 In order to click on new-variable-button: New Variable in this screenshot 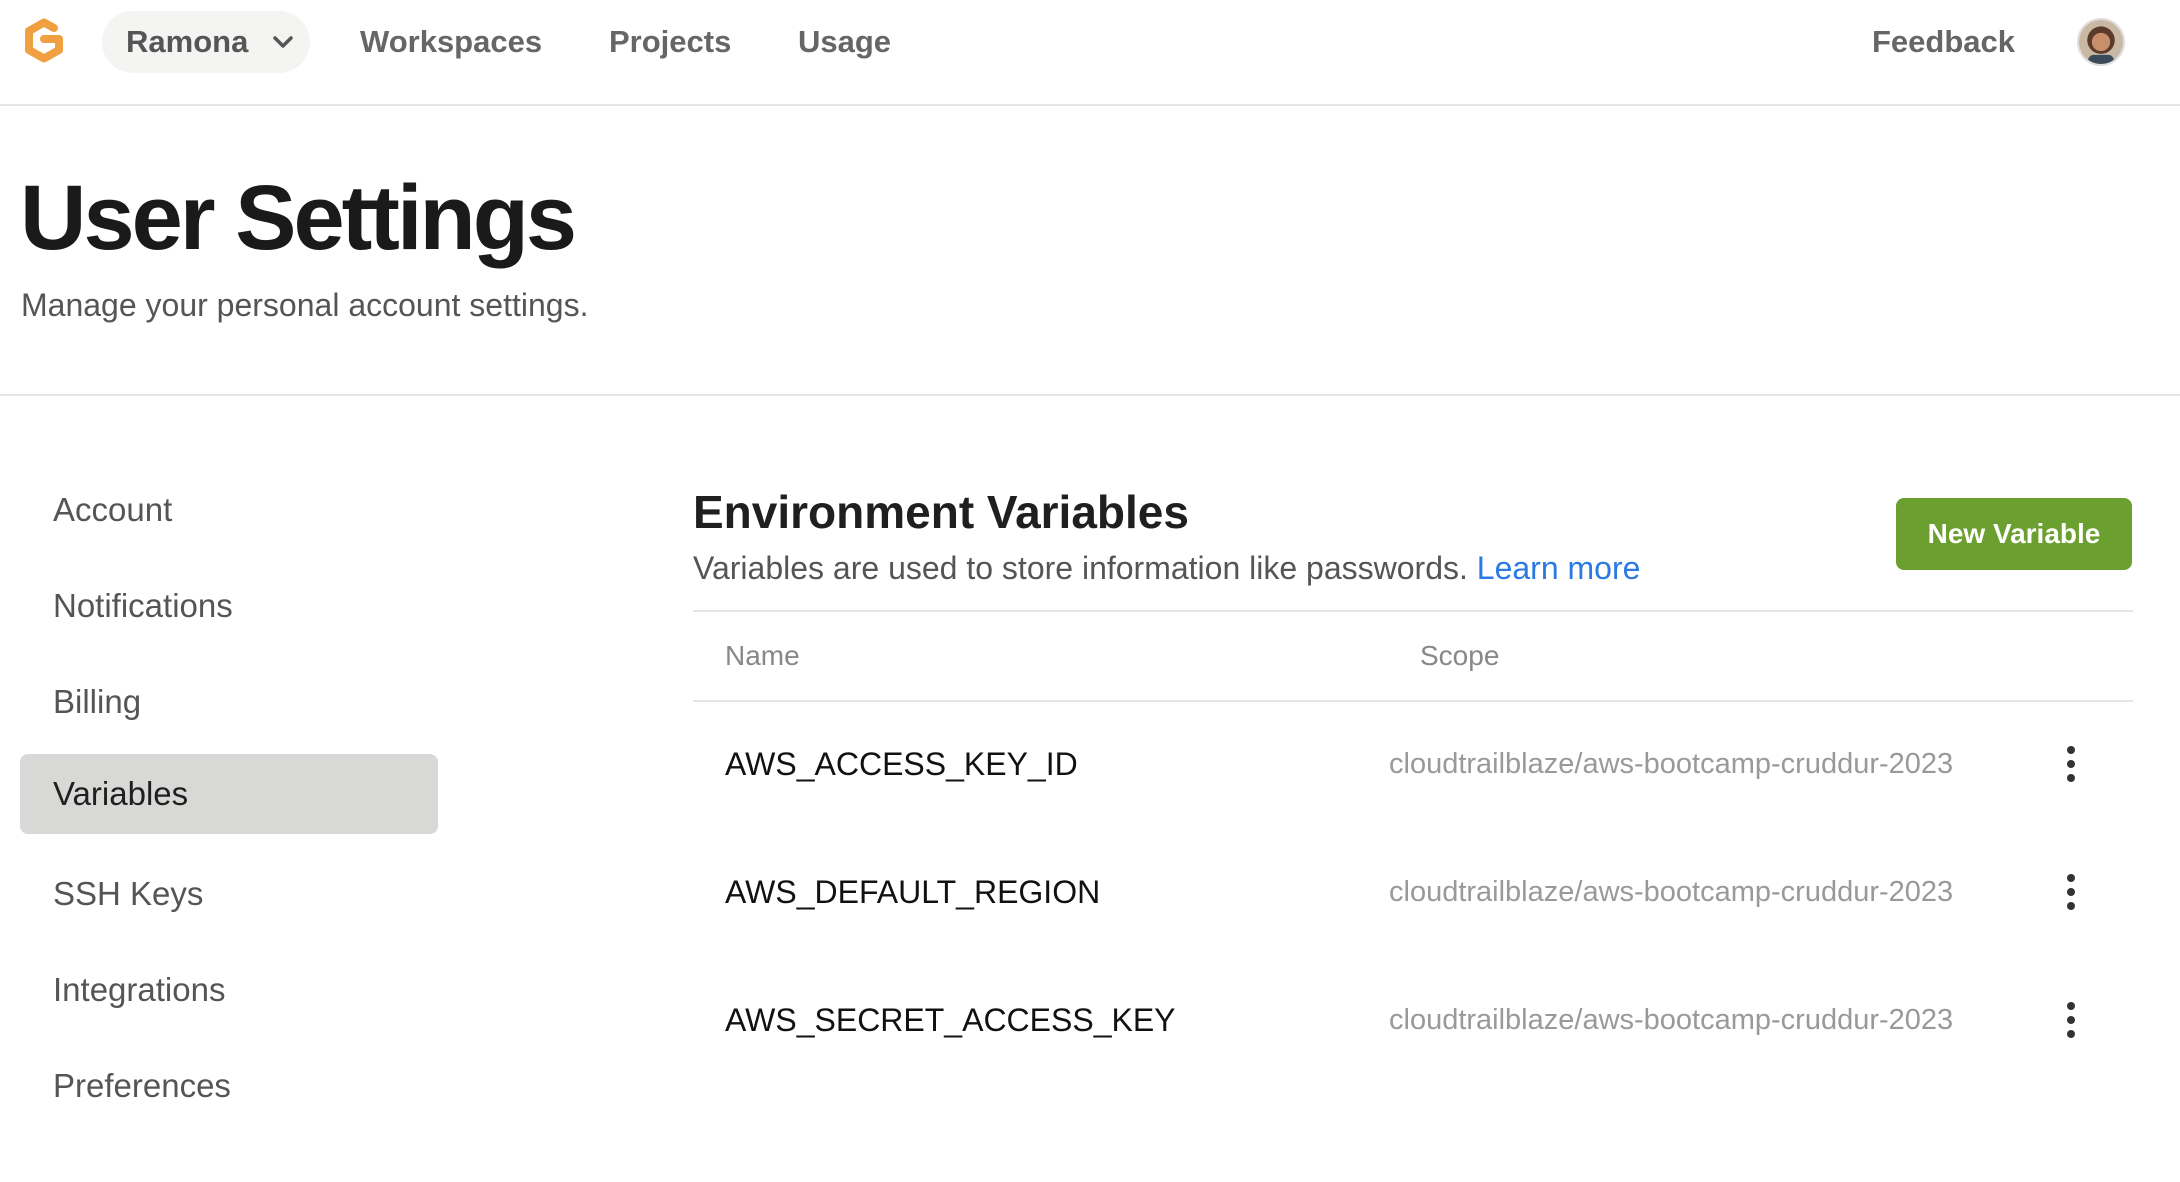, I will do `click(2014, 534)`.